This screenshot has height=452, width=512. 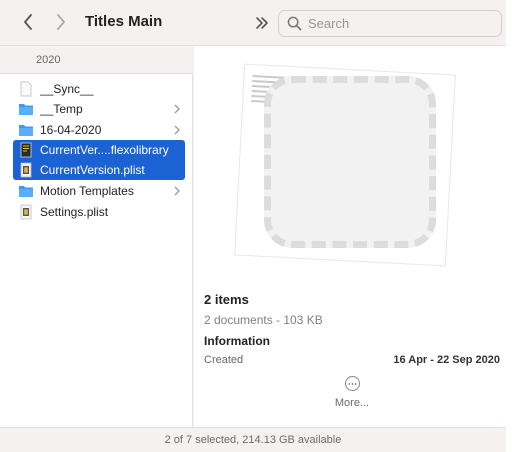 I want to click on library-file-icon, so click(x=26, y=150).